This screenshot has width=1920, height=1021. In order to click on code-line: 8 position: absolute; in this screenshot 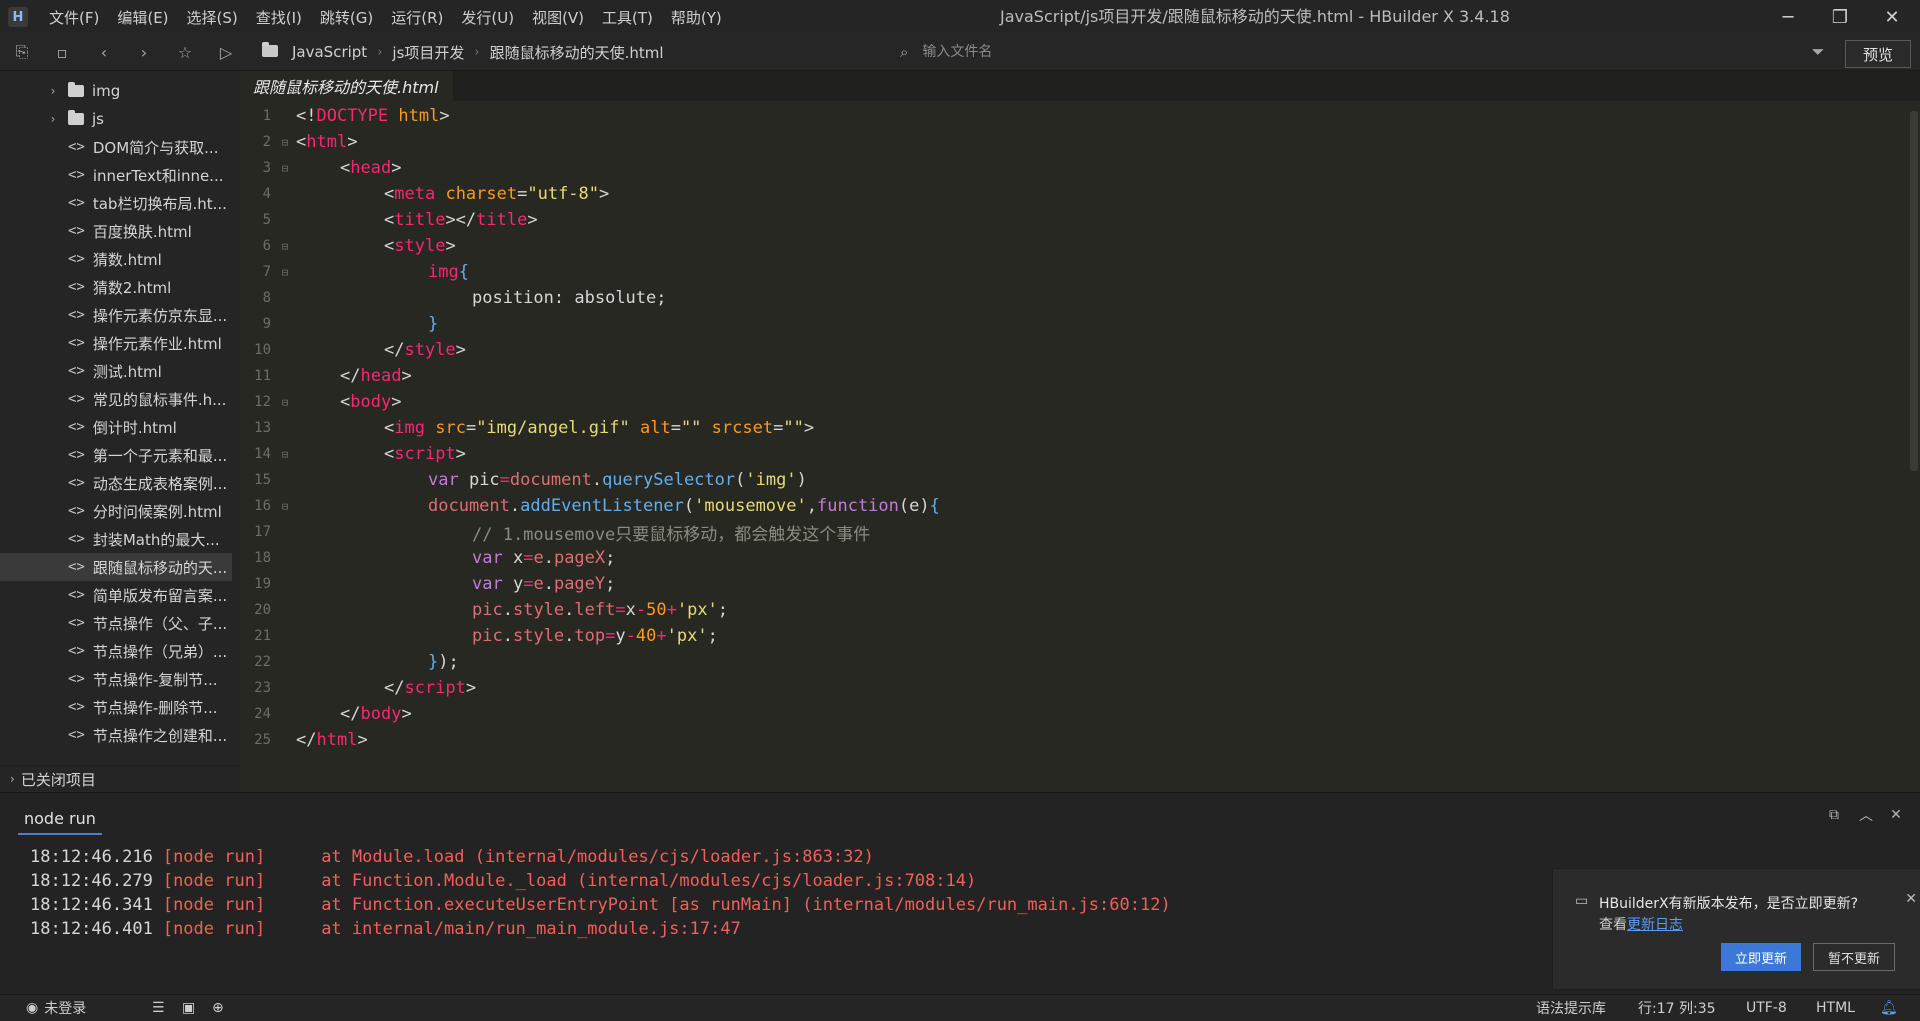, I will do `click(1076, 298)`.